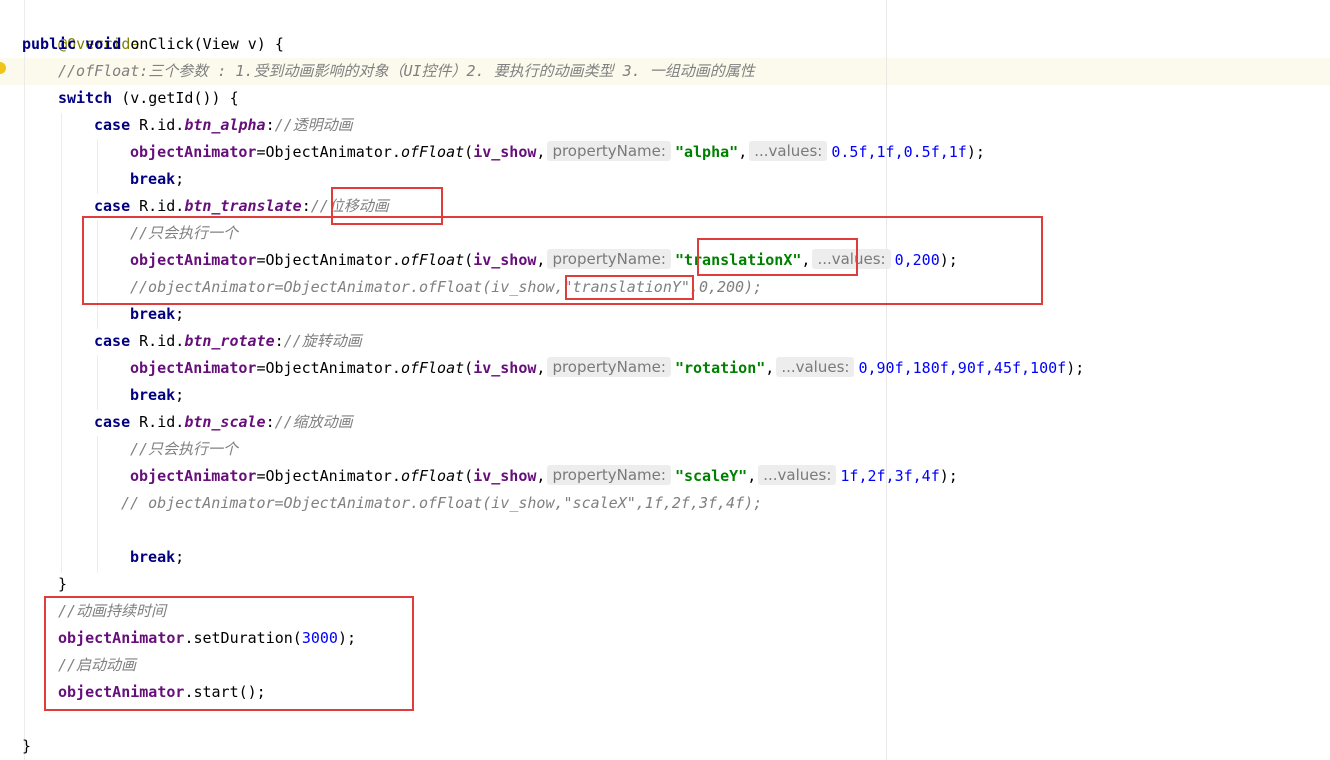 The height and width of the screenshot is (760, 1330). I want to click on string-token: "alpha", so click(706, 152).